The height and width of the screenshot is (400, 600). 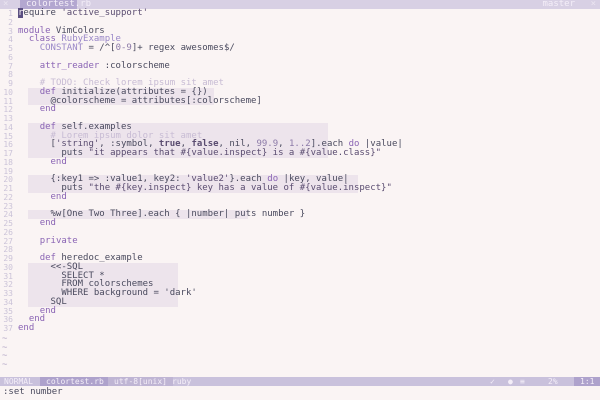 What do you see at coordinates (58, 240) in the screenshot?
I see `code-text: private` at bounding box center [58, 240].